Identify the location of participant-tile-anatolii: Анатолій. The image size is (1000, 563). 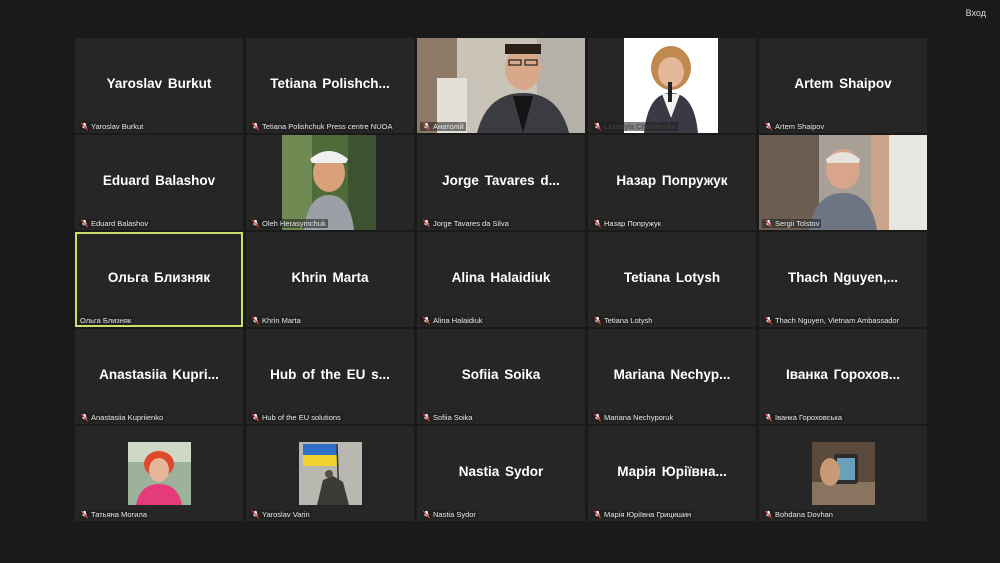
(501, 85).